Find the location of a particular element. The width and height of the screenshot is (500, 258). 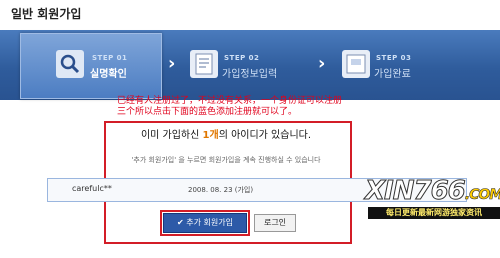

check-icon: ✔ is located at coordinates (180, 222).